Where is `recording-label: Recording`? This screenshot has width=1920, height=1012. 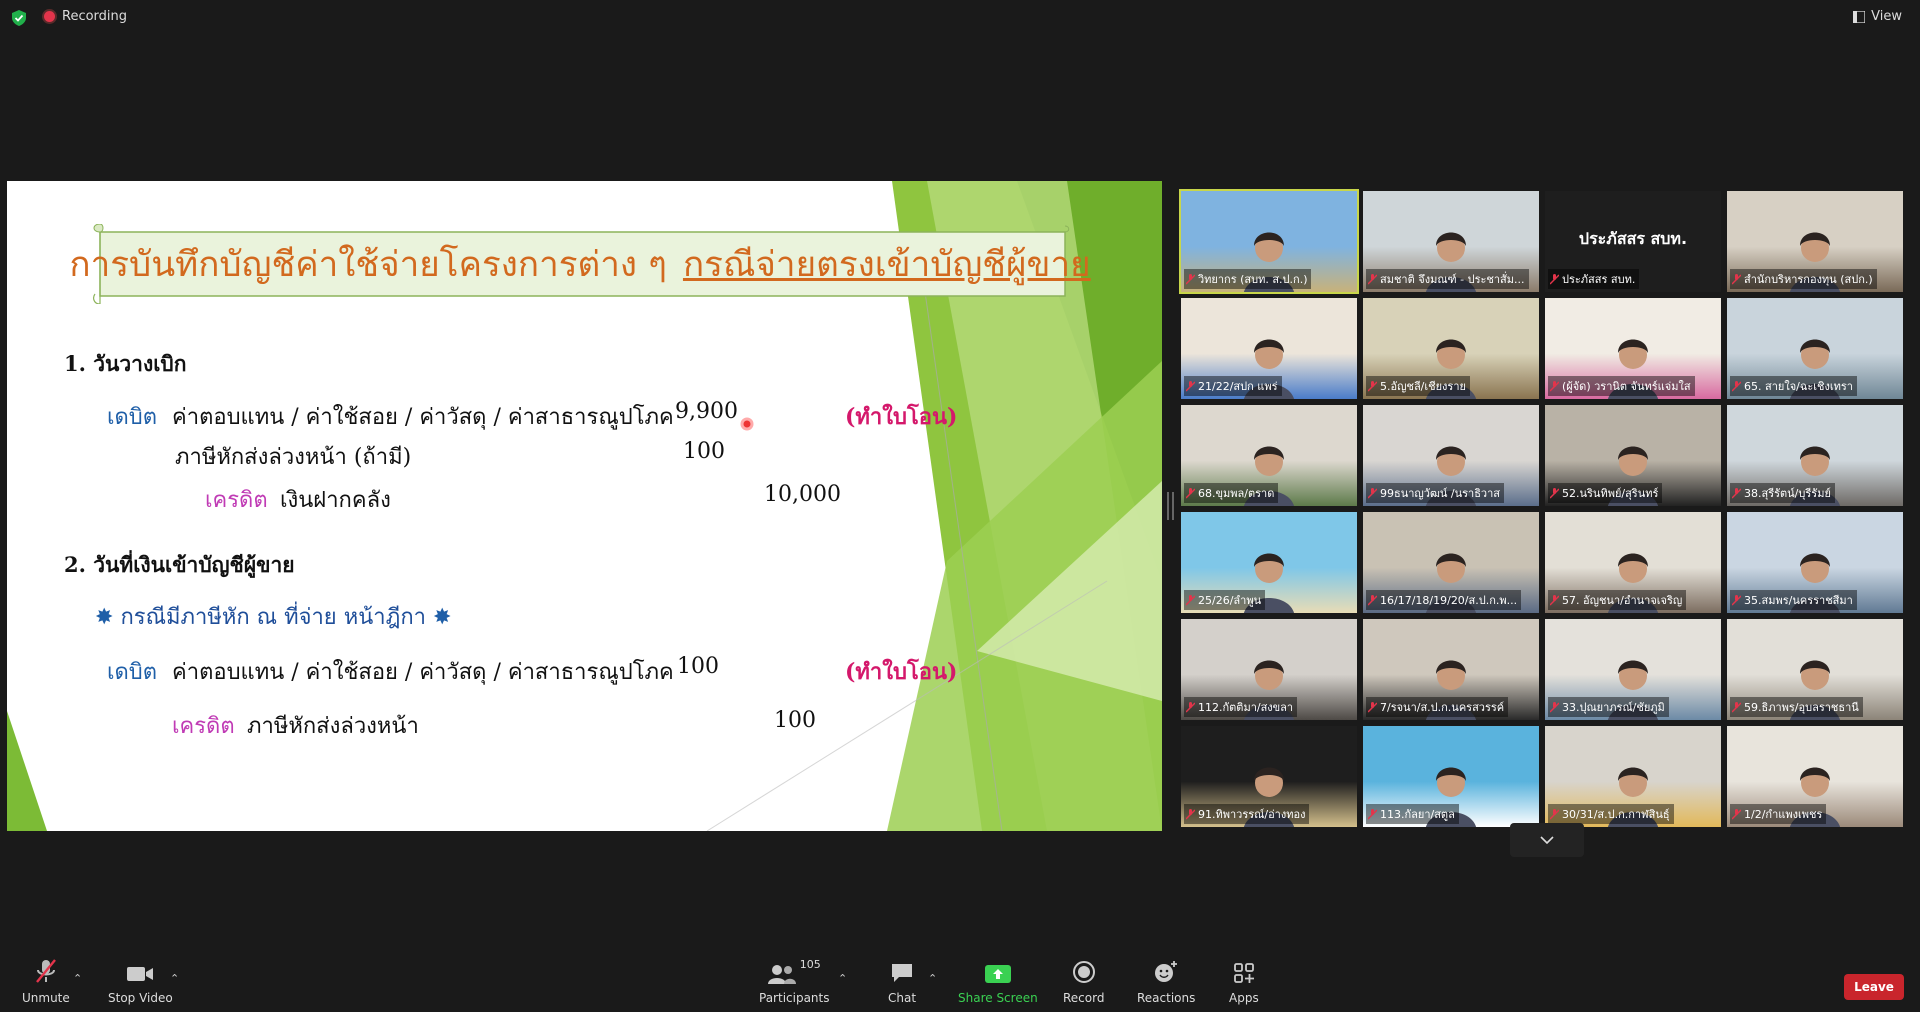
recording-label: Recording is located at coordinates (95, 16).